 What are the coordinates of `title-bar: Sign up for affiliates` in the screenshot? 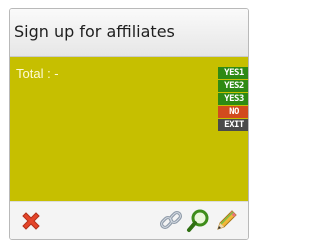 It's located at (129, 33).